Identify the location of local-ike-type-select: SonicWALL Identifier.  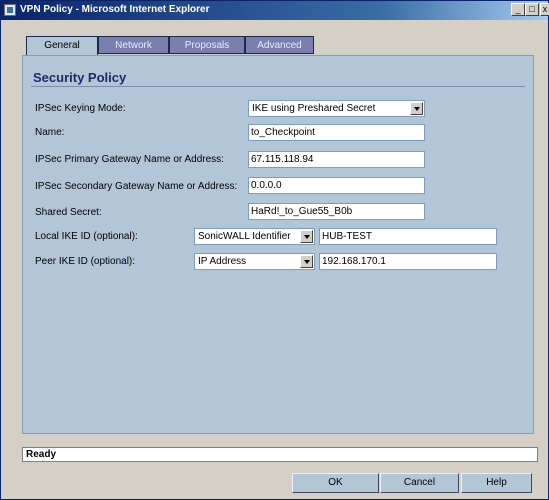
(254, 236).